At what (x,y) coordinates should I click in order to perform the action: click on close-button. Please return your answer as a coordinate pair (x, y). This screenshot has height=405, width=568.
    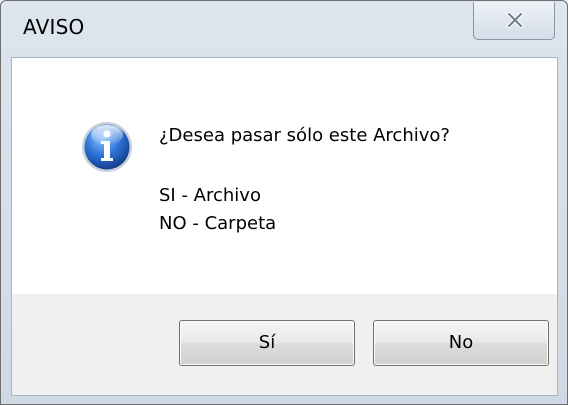
    Looking at the image, I should click on (514, 21).